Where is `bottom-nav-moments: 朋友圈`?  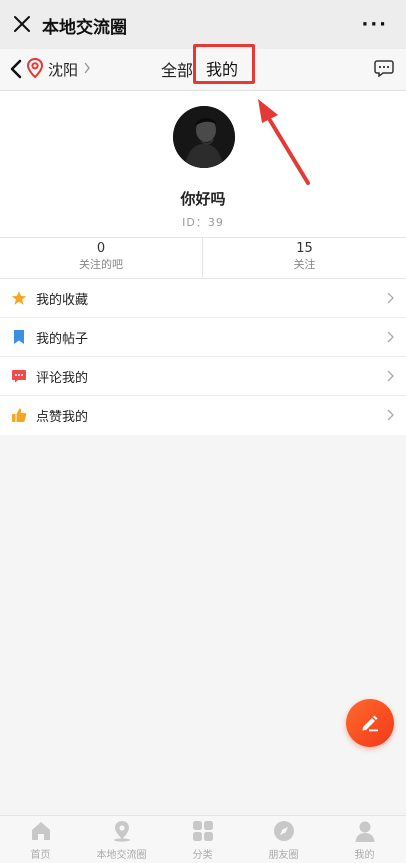 bottom-nav-moments: 朋友圈 is located at coordinates (283, 839).